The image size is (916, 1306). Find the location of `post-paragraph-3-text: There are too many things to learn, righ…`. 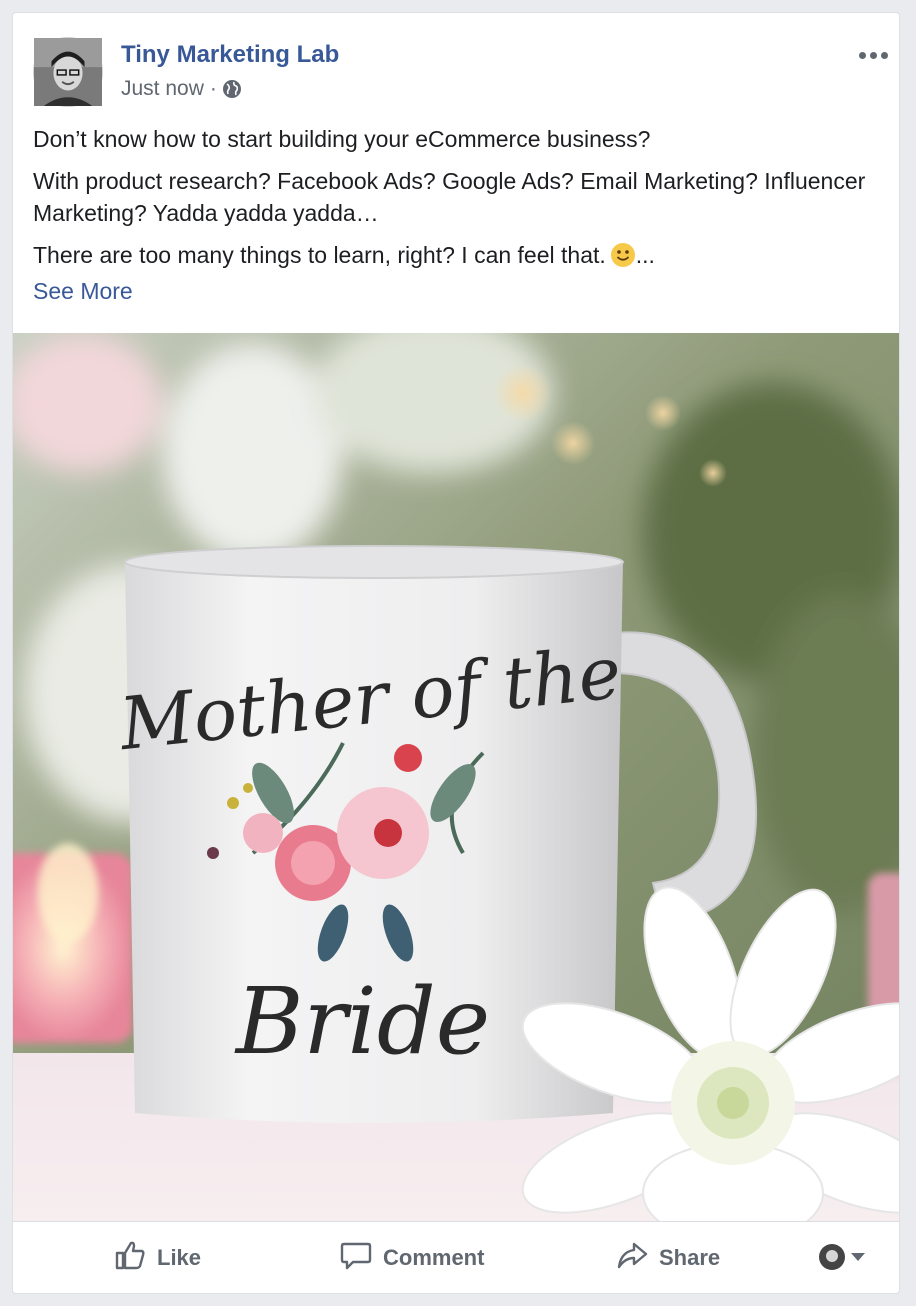

post-paragraph-3-text: There are too many things to learn, righ… is located at coordinates (319, 255).